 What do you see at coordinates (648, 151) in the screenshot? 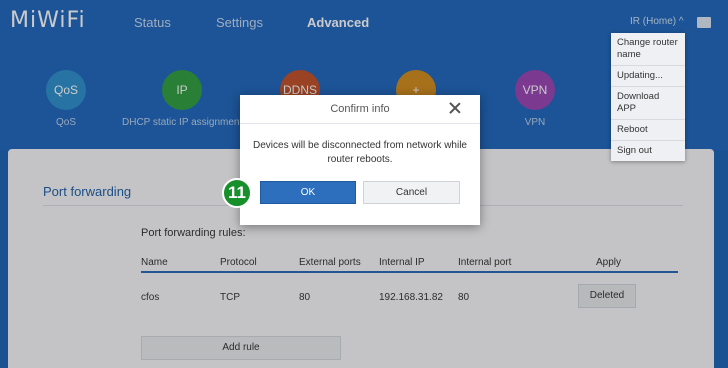
I see `menu-item-sign-out: Sign out` at bounding box center [648, 151].